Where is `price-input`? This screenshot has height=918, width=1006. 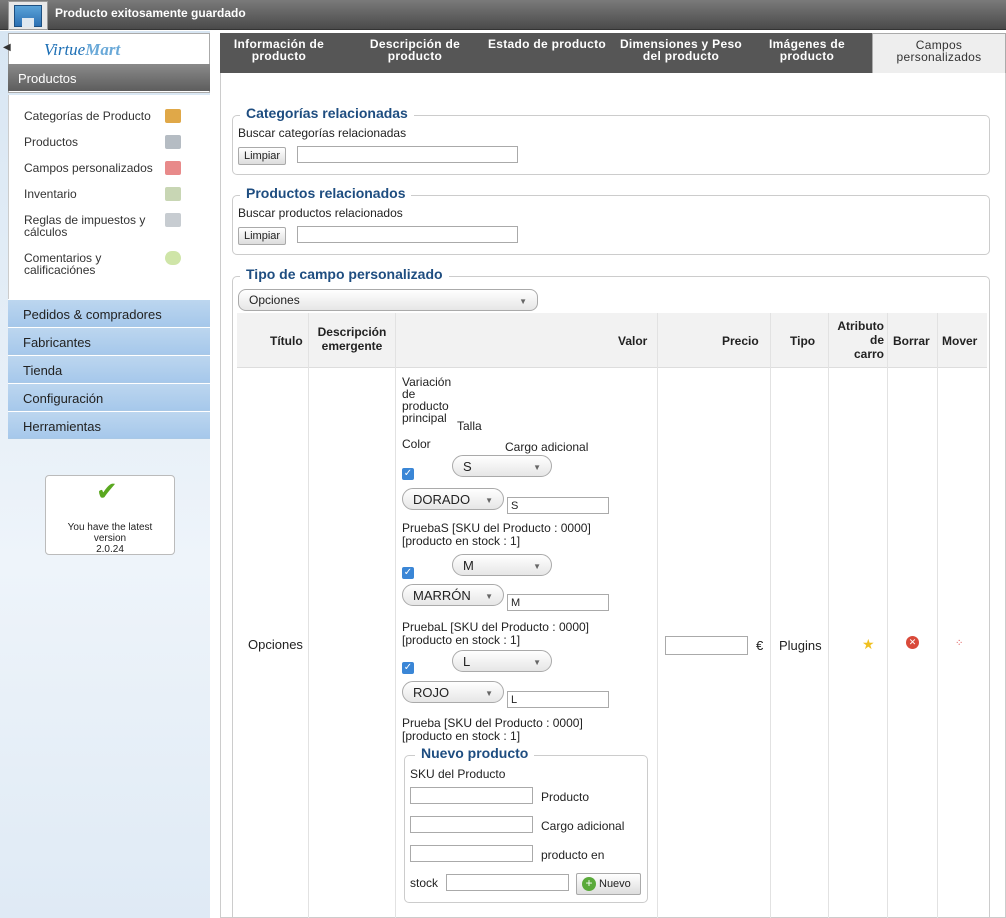 price-input is located at coordinates (706, 645).